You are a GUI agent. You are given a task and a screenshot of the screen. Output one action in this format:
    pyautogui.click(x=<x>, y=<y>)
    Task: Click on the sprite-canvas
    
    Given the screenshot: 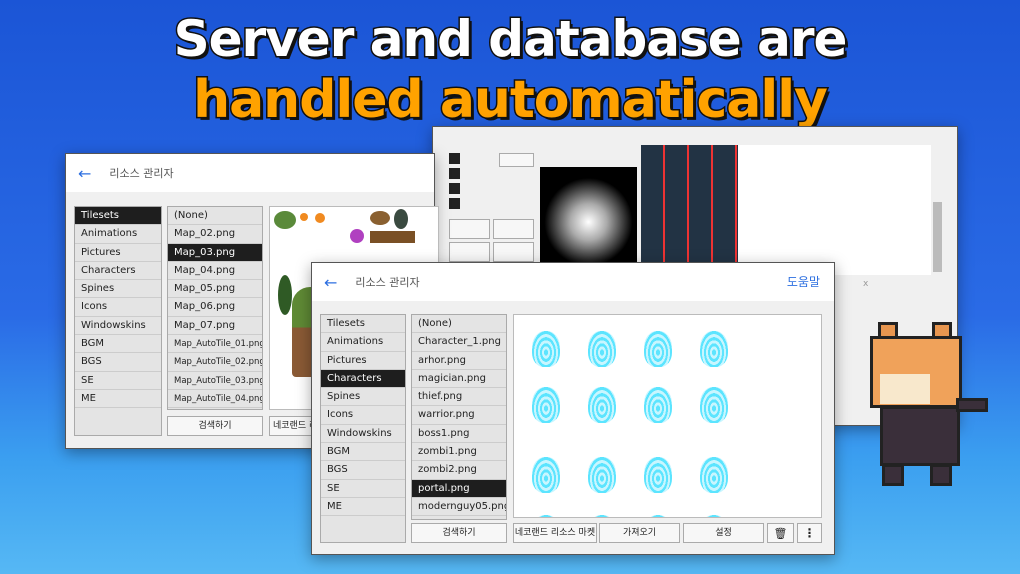 What is the action you would take?
    pyautogui.click(x=834, y=210)
    